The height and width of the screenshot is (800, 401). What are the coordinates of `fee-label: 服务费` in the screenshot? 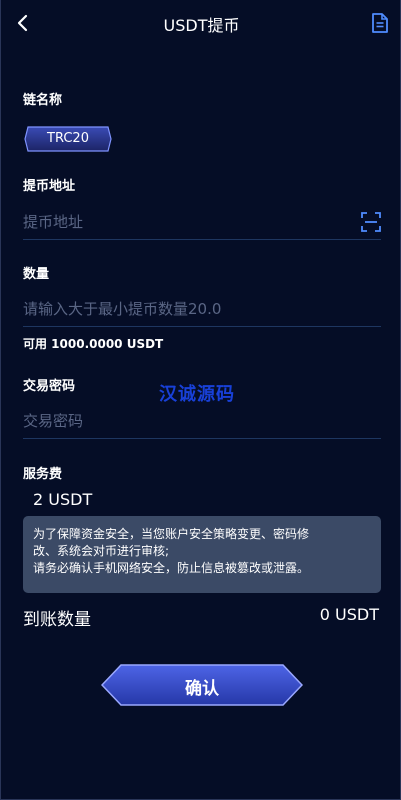 It's located at (43, 474).